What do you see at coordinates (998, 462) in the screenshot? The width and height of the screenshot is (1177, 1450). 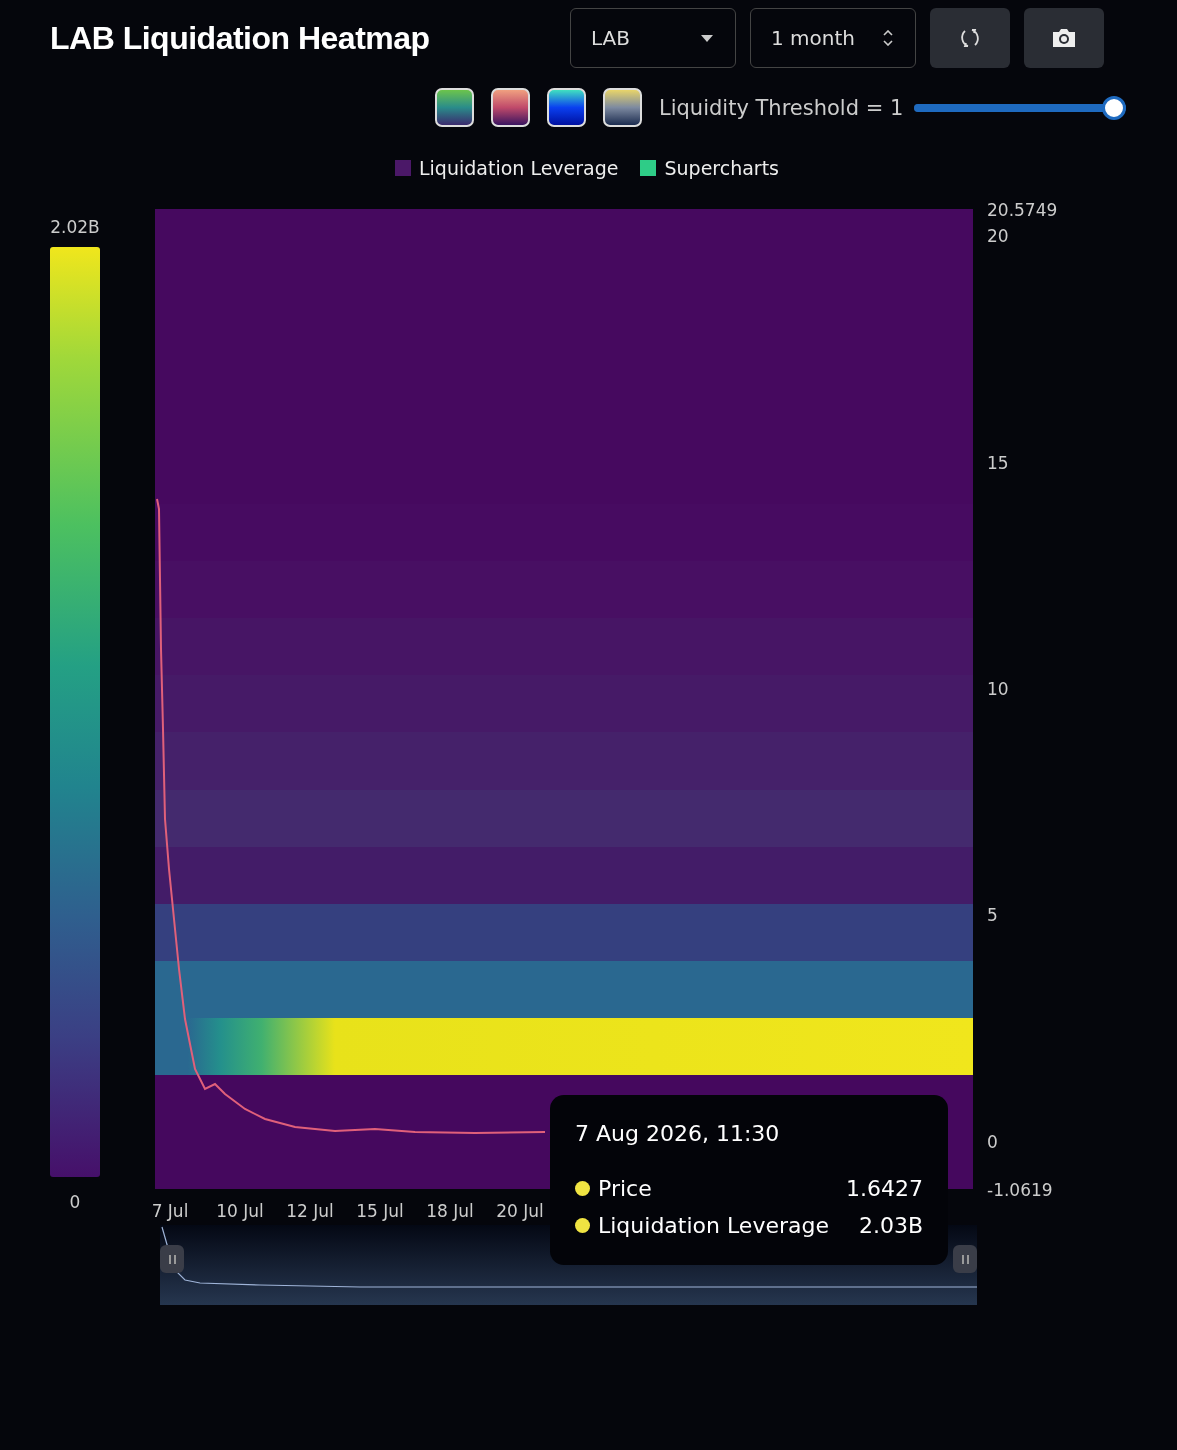 I see `y-axis-label: 15` at bounding box center [998, 462].